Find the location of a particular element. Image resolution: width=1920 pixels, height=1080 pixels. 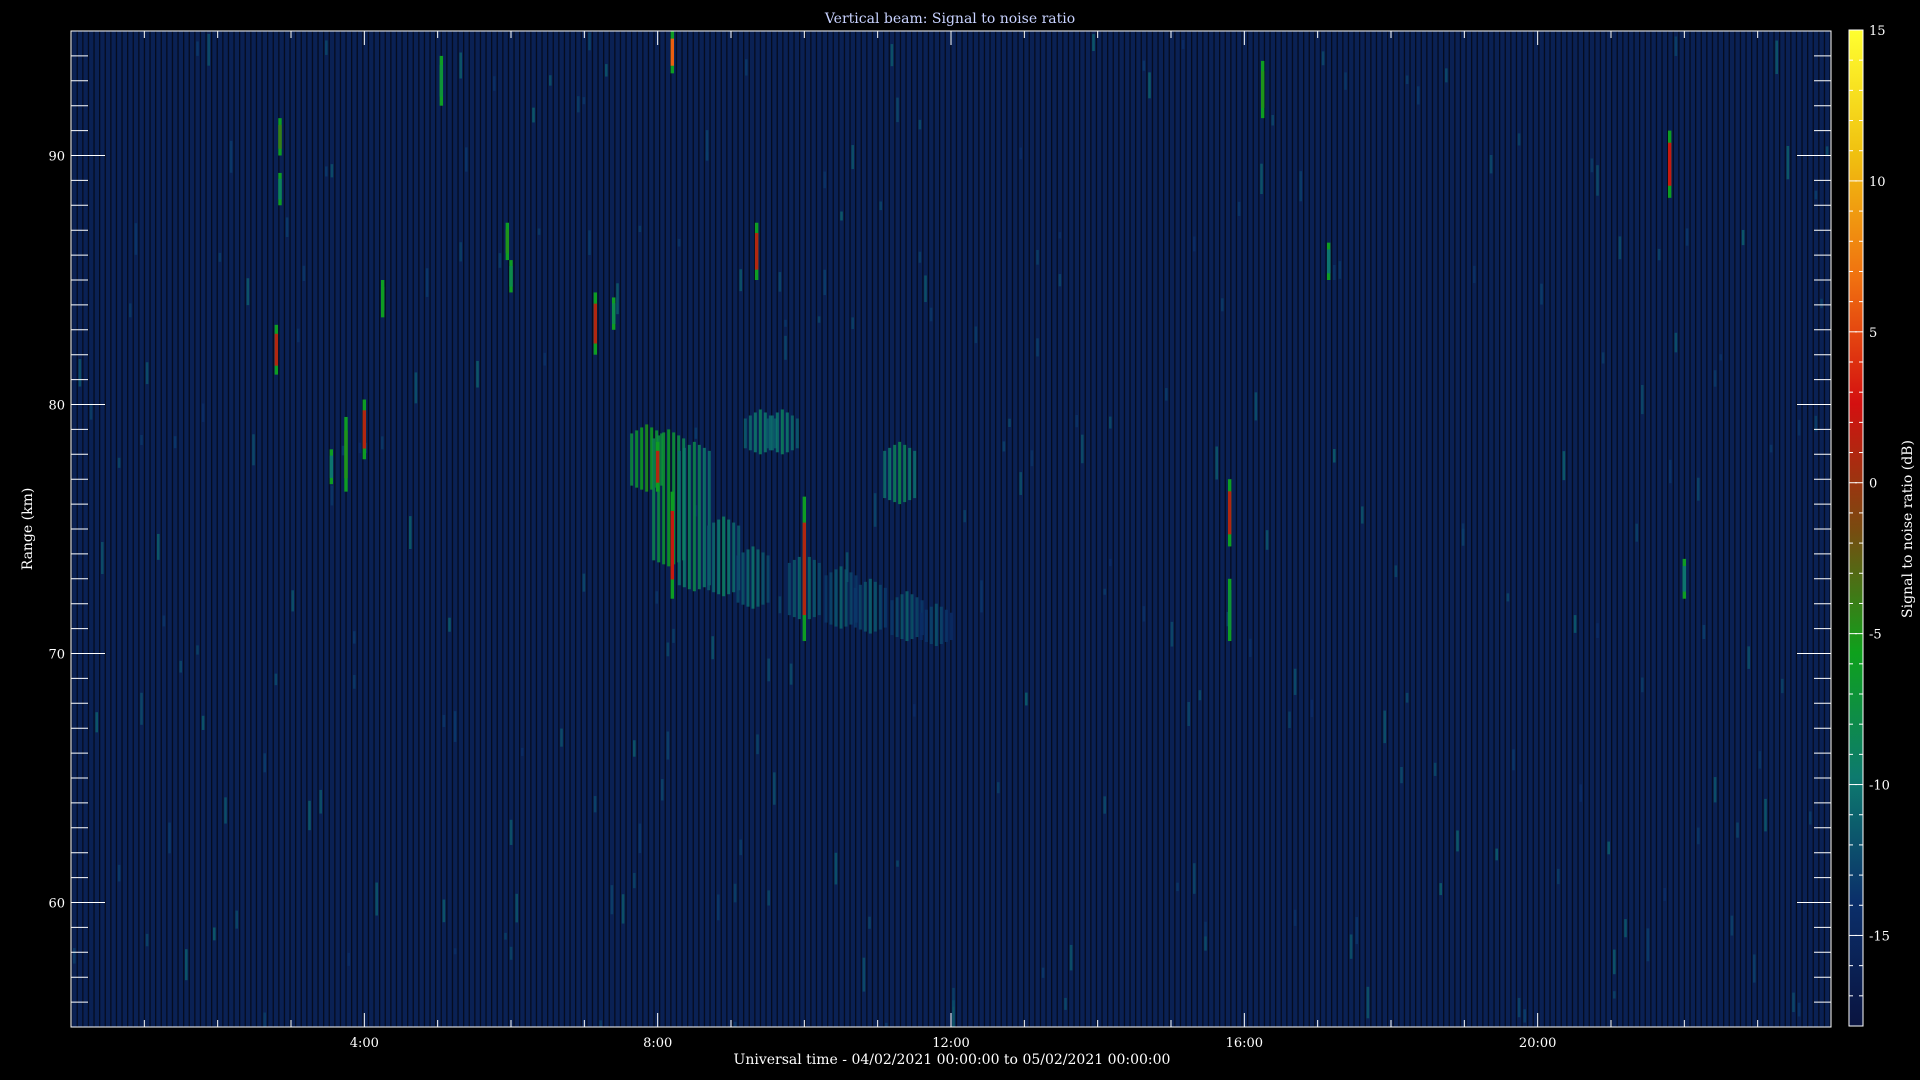

y-tick-label: 80 is located at coordinates (56, 406).